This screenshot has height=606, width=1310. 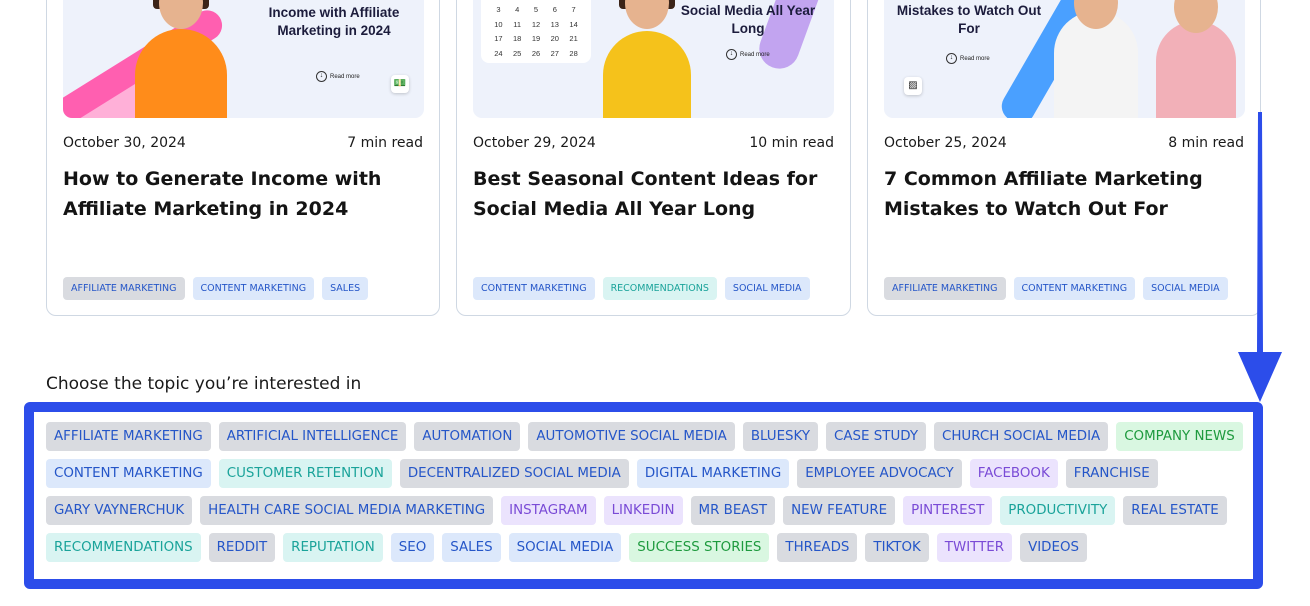 What do you see at coordinates (1021, 436) in the screenshot?
I see `topic-tag: CHURCH SOCIAL MEDIA` at bounding box center [1021, 436].